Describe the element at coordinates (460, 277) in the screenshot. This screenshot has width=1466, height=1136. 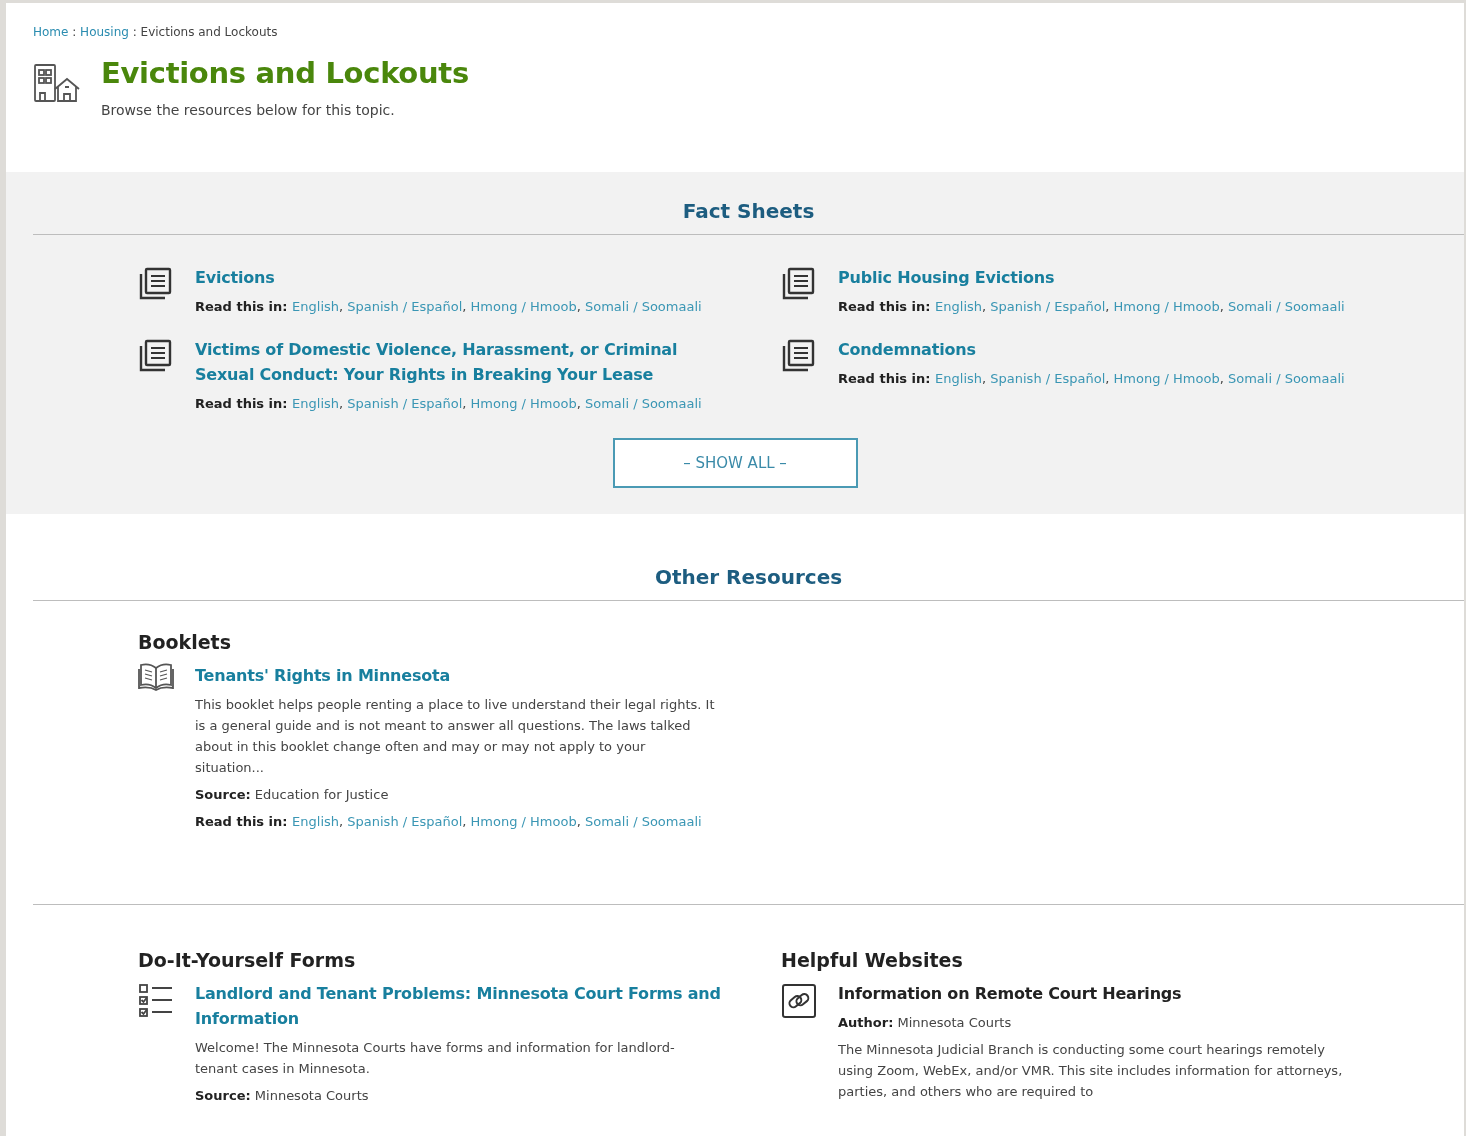
I see `resource-title-link: Evictions` at that location.